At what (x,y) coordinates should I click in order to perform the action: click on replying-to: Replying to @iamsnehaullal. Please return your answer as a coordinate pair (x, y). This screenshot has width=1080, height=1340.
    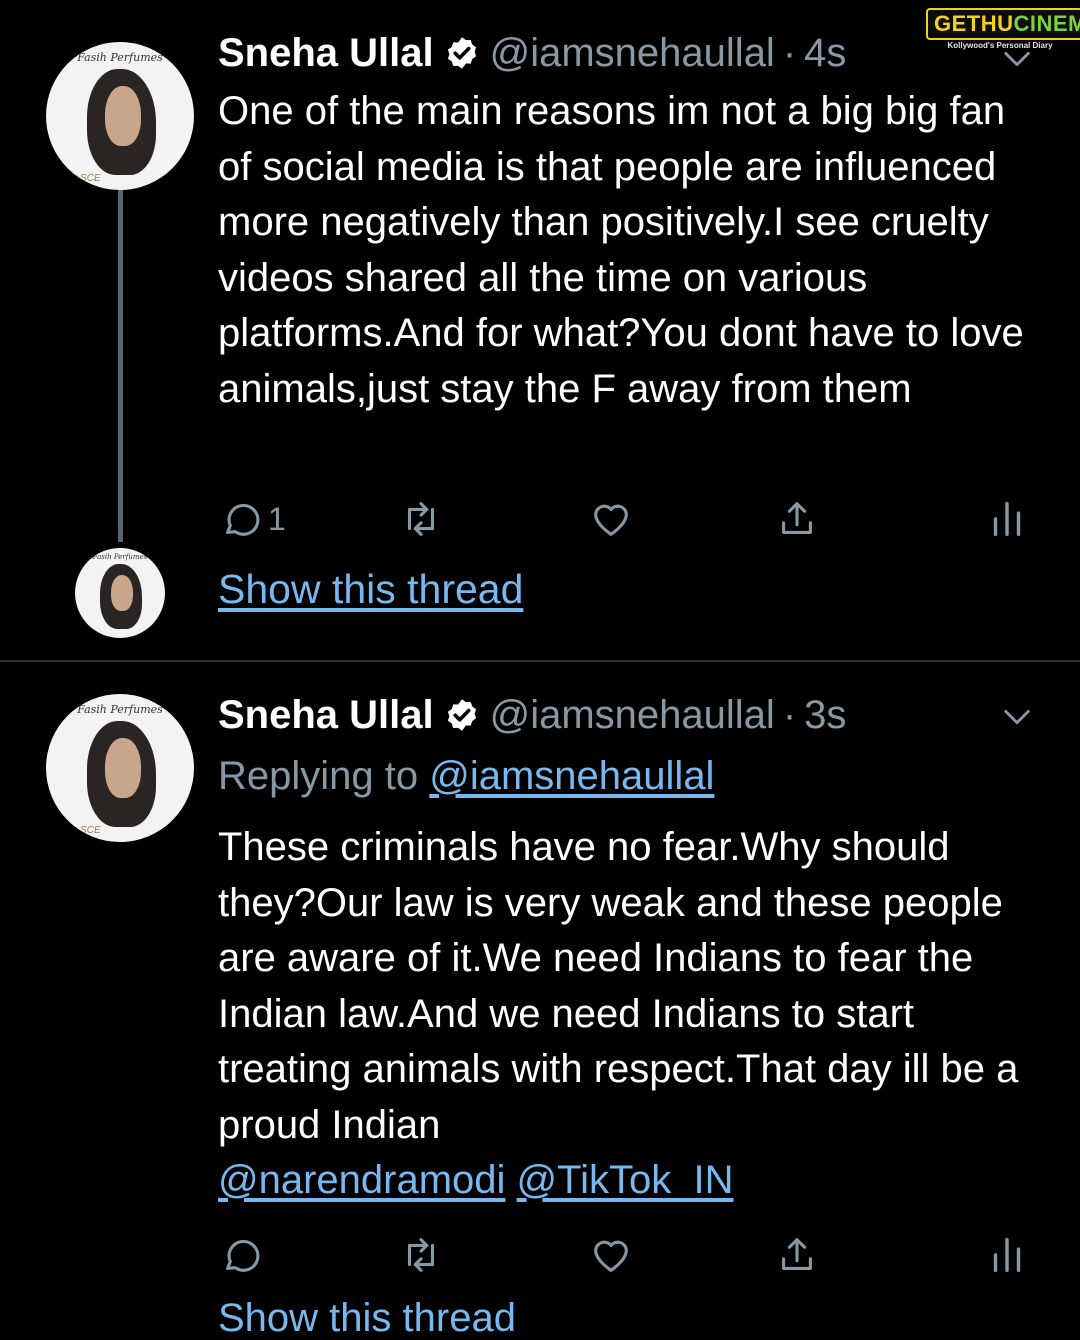
    Looking at the image, I should click on (629, 776).